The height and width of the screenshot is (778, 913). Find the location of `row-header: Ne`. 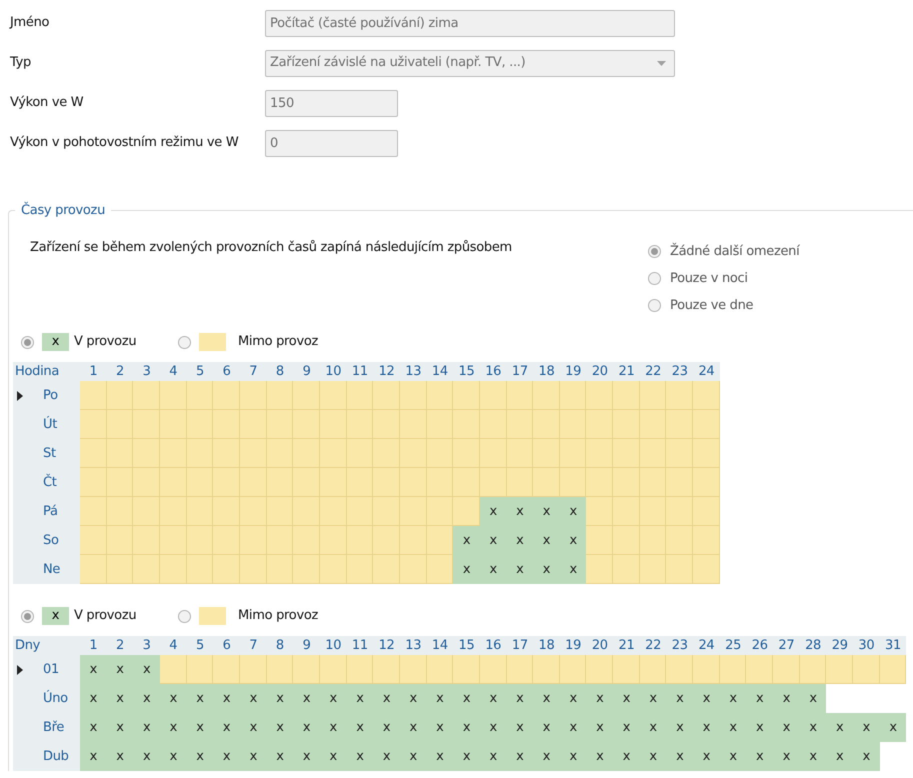

row-header: Ne is located at coordinates (46, 569).